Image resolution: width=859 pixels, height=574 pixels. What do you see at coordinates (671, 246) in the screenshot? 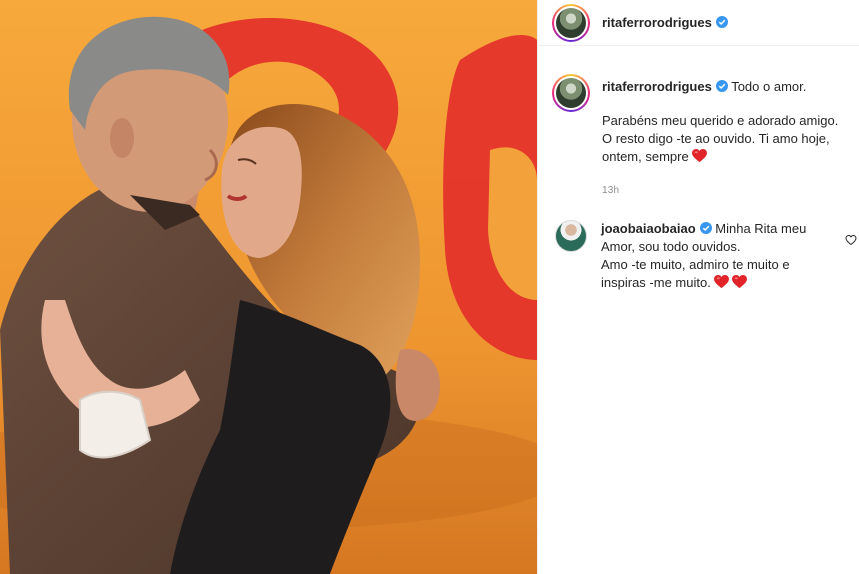
I see `comment-line: Amor, sou todo ouvidos.` at bounding box center [671, 246].